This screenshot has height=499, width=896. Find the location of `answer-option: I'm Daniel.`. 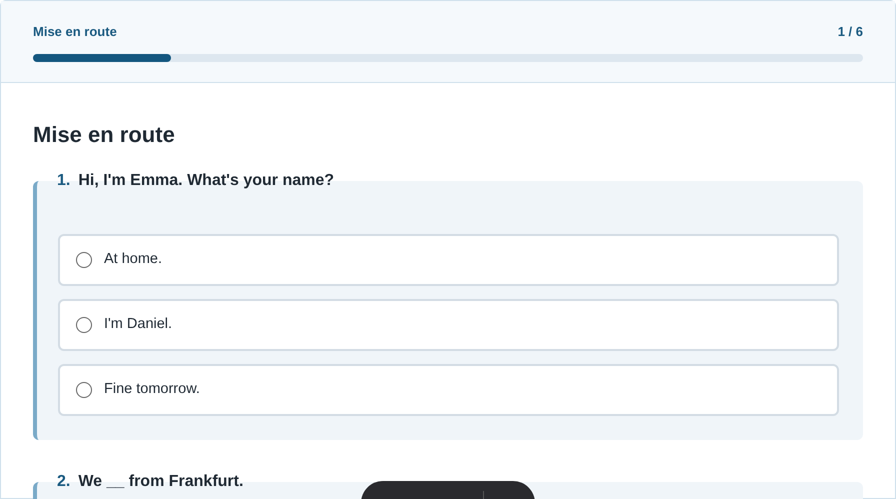

answer-option: I'm Daniel. is located at coordinates (448, 324).